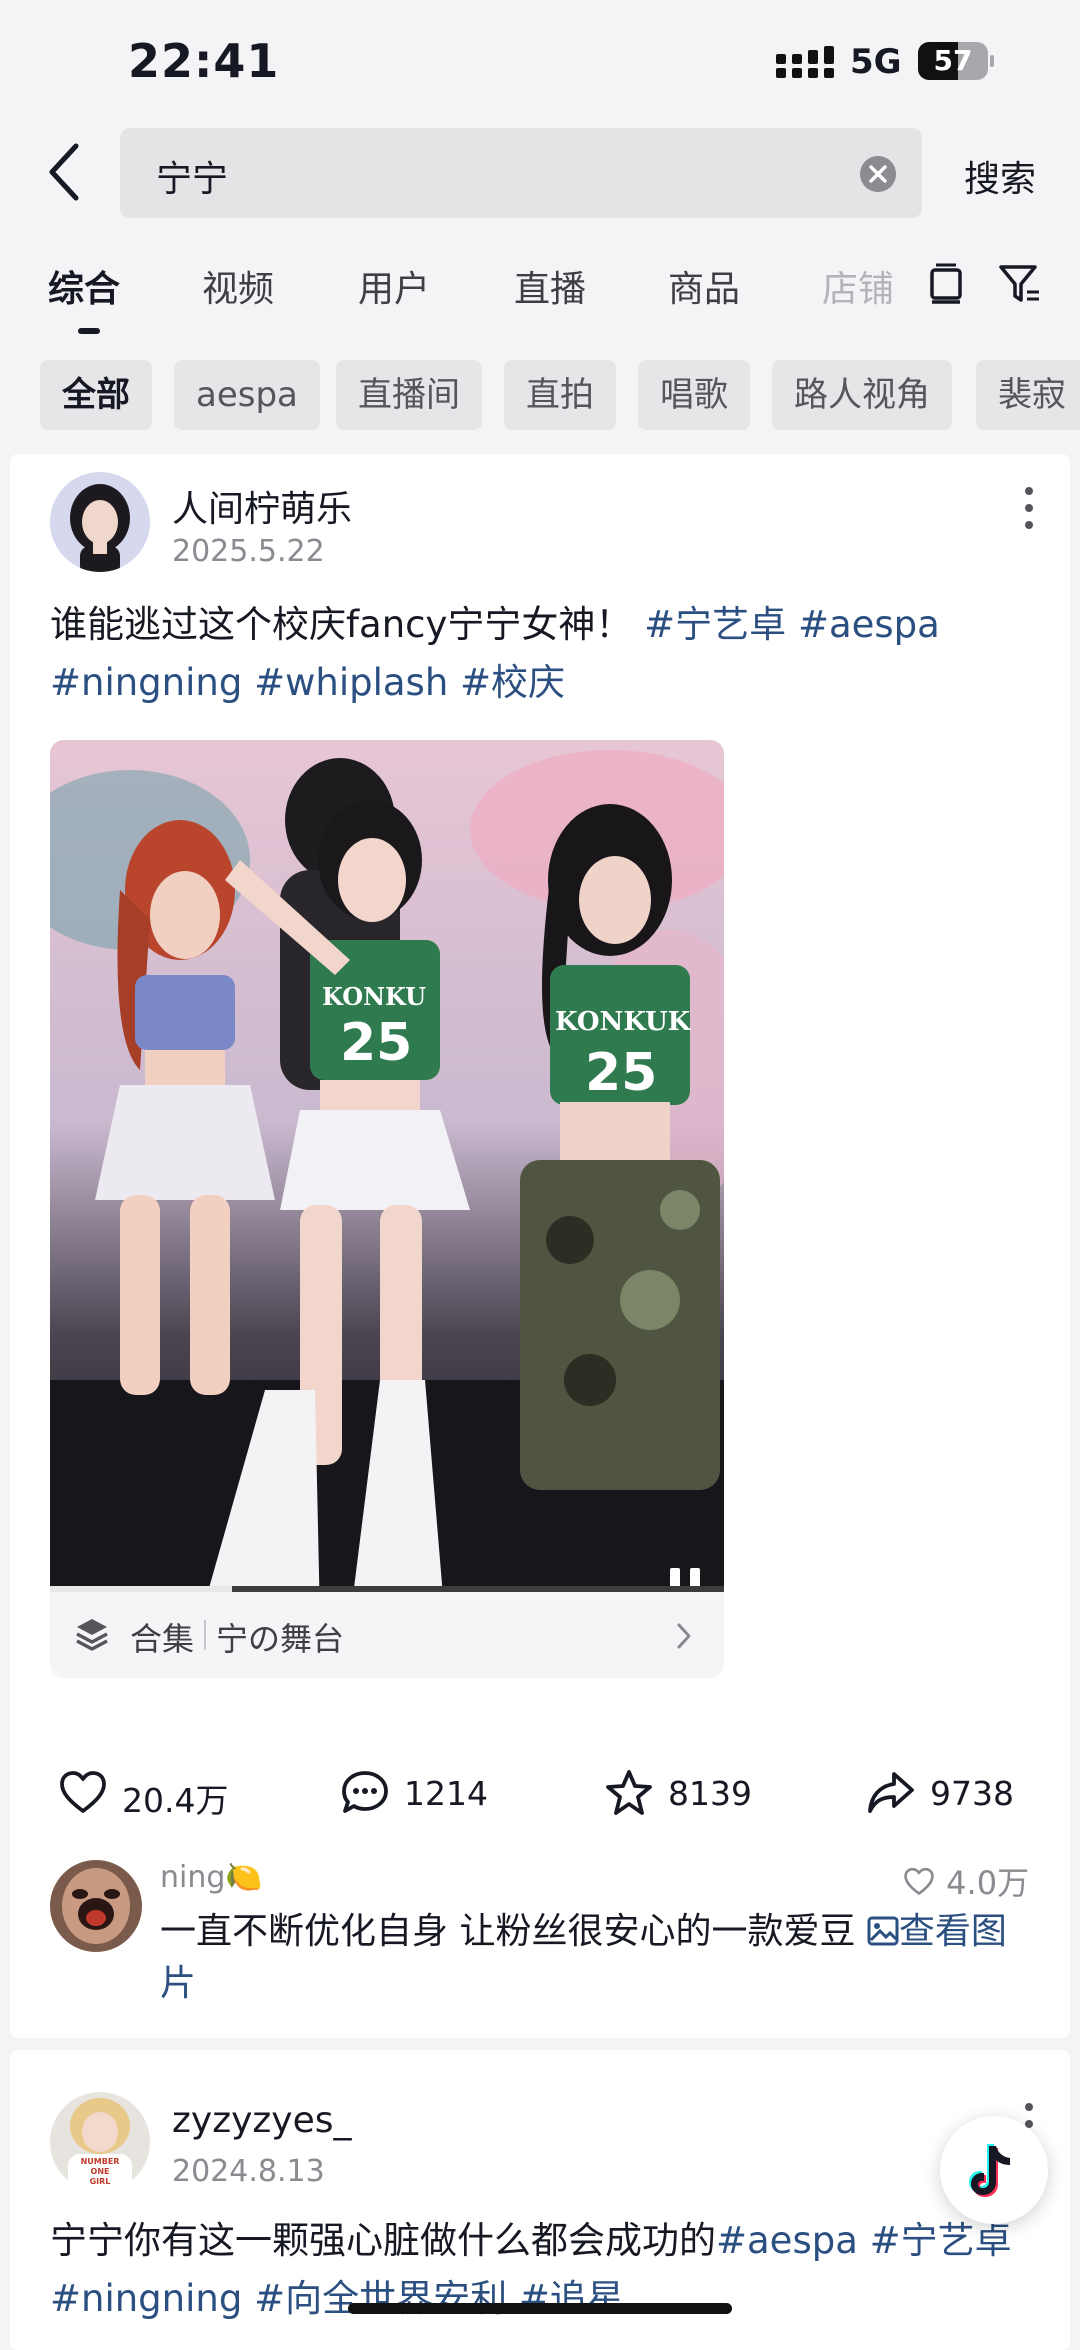 This screenshot has height=2350, width=1080. Describe the element at coordinates (341, 624) in the screenshot. I see `caption-text: 谁能逃过这个校庆fancy宁宁女神！` at that location.